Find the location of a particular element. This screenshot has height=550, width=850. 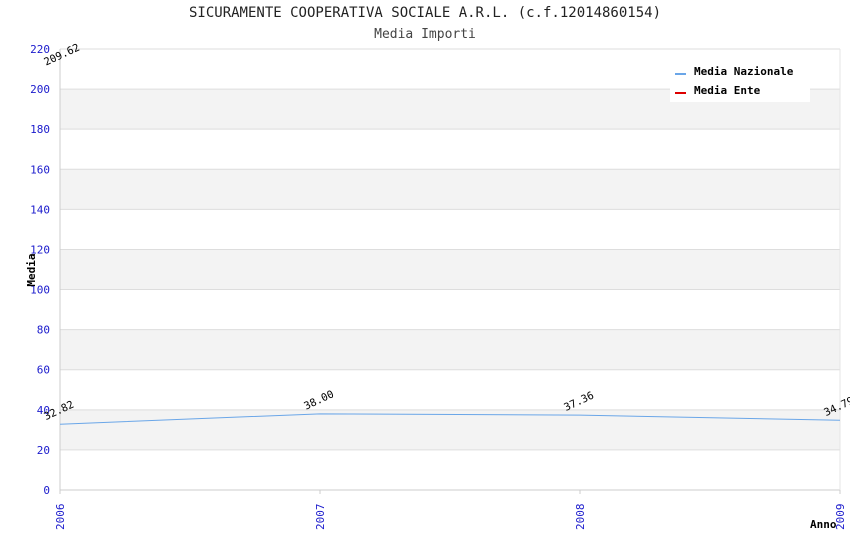

x-tick-label: 2006 is located at coordinates (60, 517).